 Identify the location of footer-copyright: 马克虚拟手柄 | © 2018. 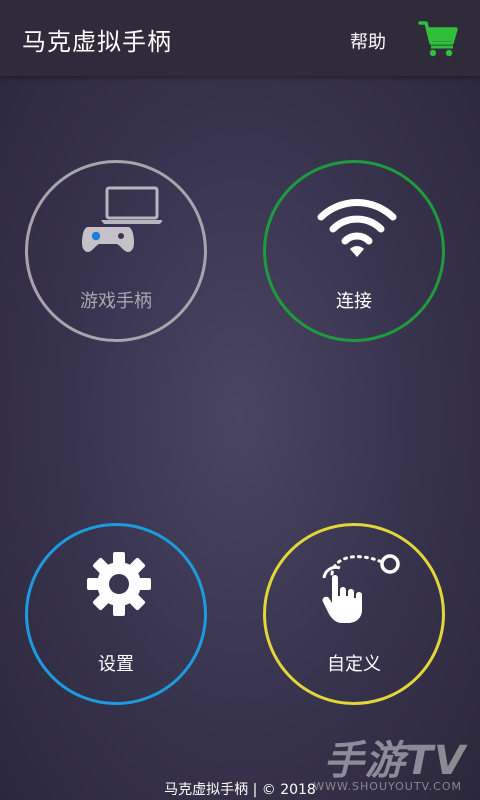
(240, 790).